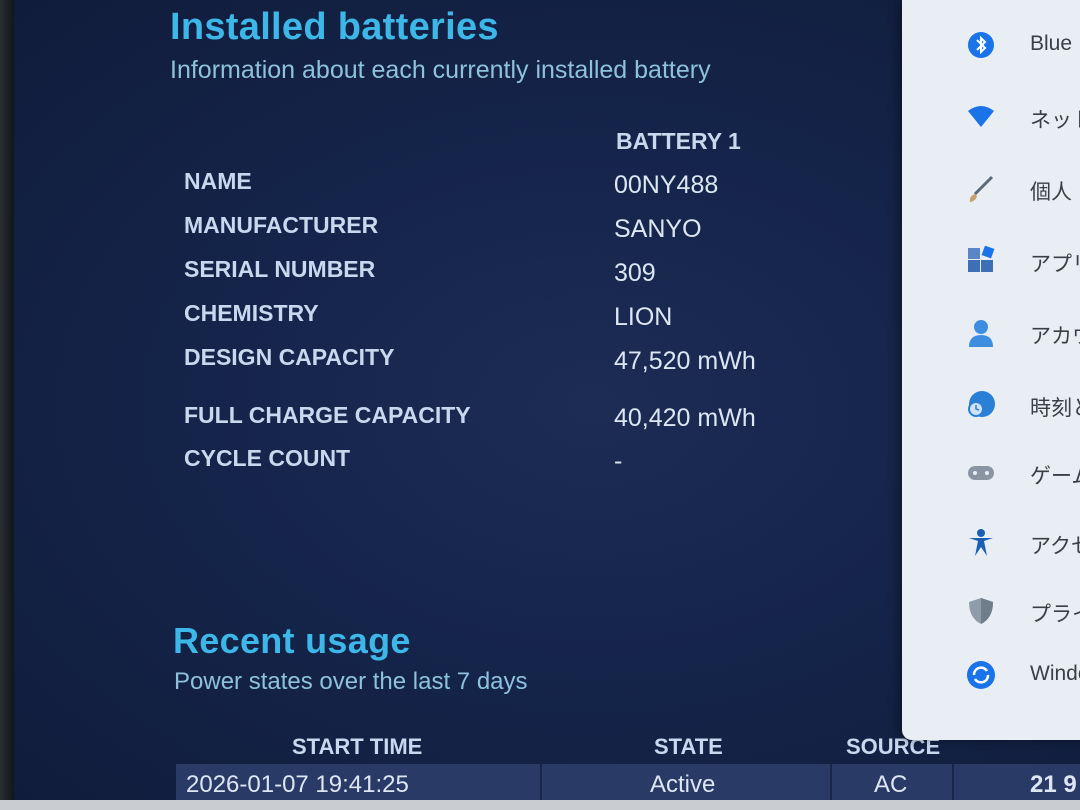 The image size is (1080, 810). What do you see at coordinates (292, 640) in the screenshot?
I see `recent-usage-title: Recent usage` at bounding box center [292, 640].